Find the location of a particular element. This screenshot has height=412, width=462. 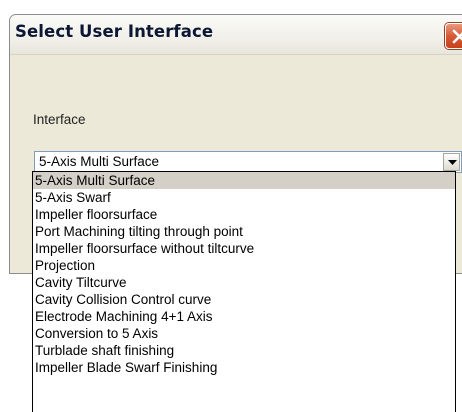

dropdown-option: 5-Axis Multi Surface is located at coordinates (244, 180).